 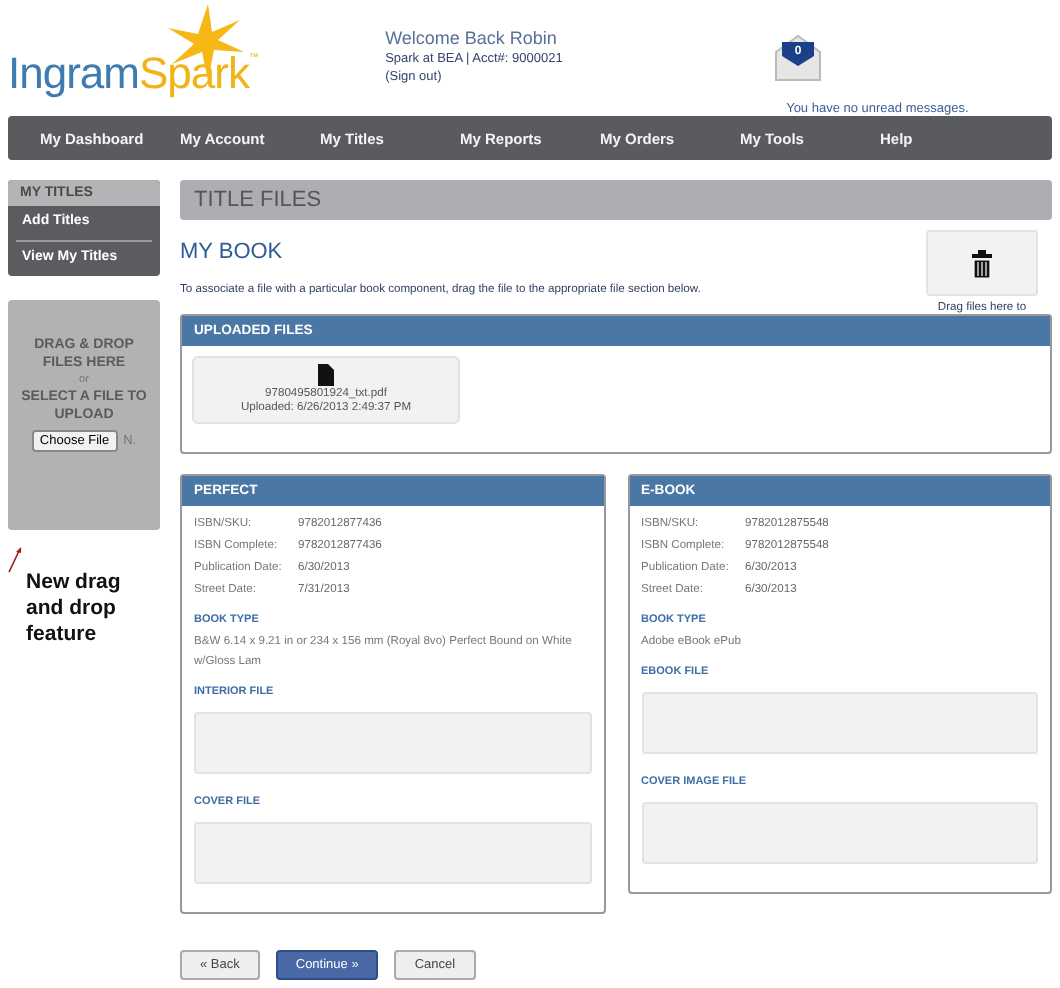 What do you see at coordinates (326, 375) in the screenshot?
I see `document-icon` at bounding box center [326, 375].